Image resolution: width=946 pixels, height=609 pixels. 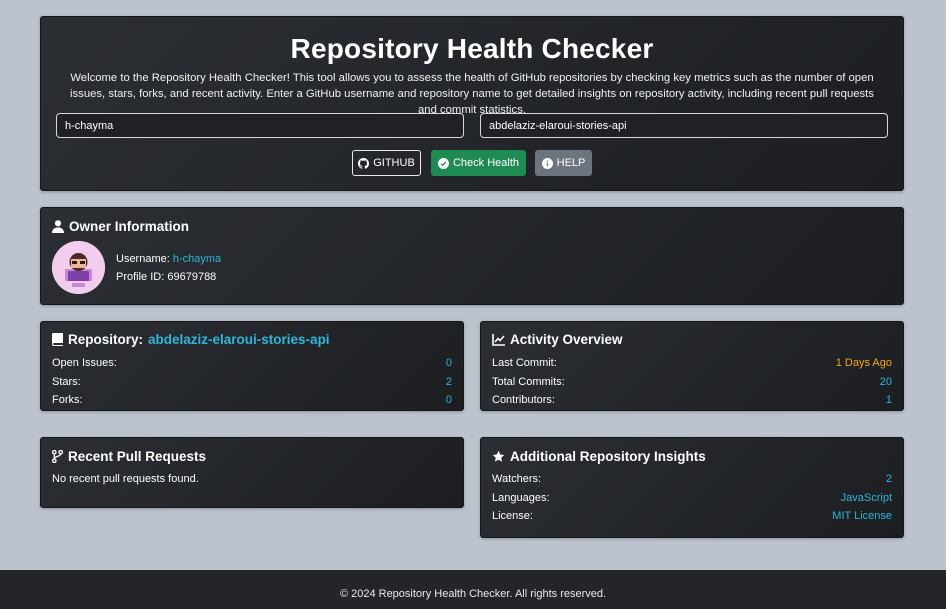 I want to click on stat-value: 20, so click(x=885, y=381).